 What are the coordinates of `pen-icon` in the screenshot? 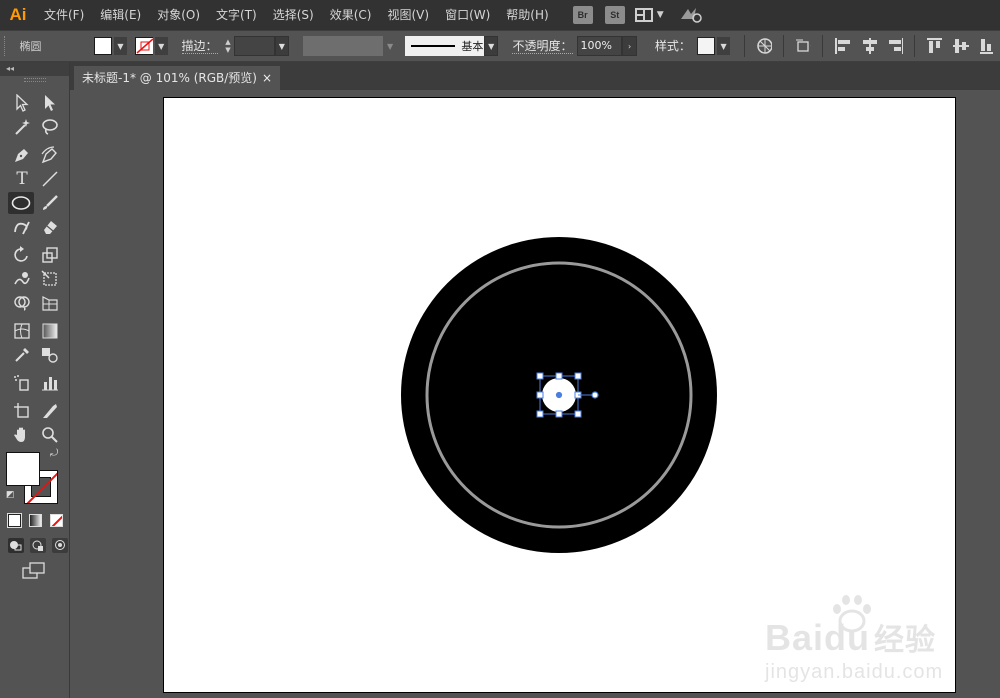 It's located at (21, 155).